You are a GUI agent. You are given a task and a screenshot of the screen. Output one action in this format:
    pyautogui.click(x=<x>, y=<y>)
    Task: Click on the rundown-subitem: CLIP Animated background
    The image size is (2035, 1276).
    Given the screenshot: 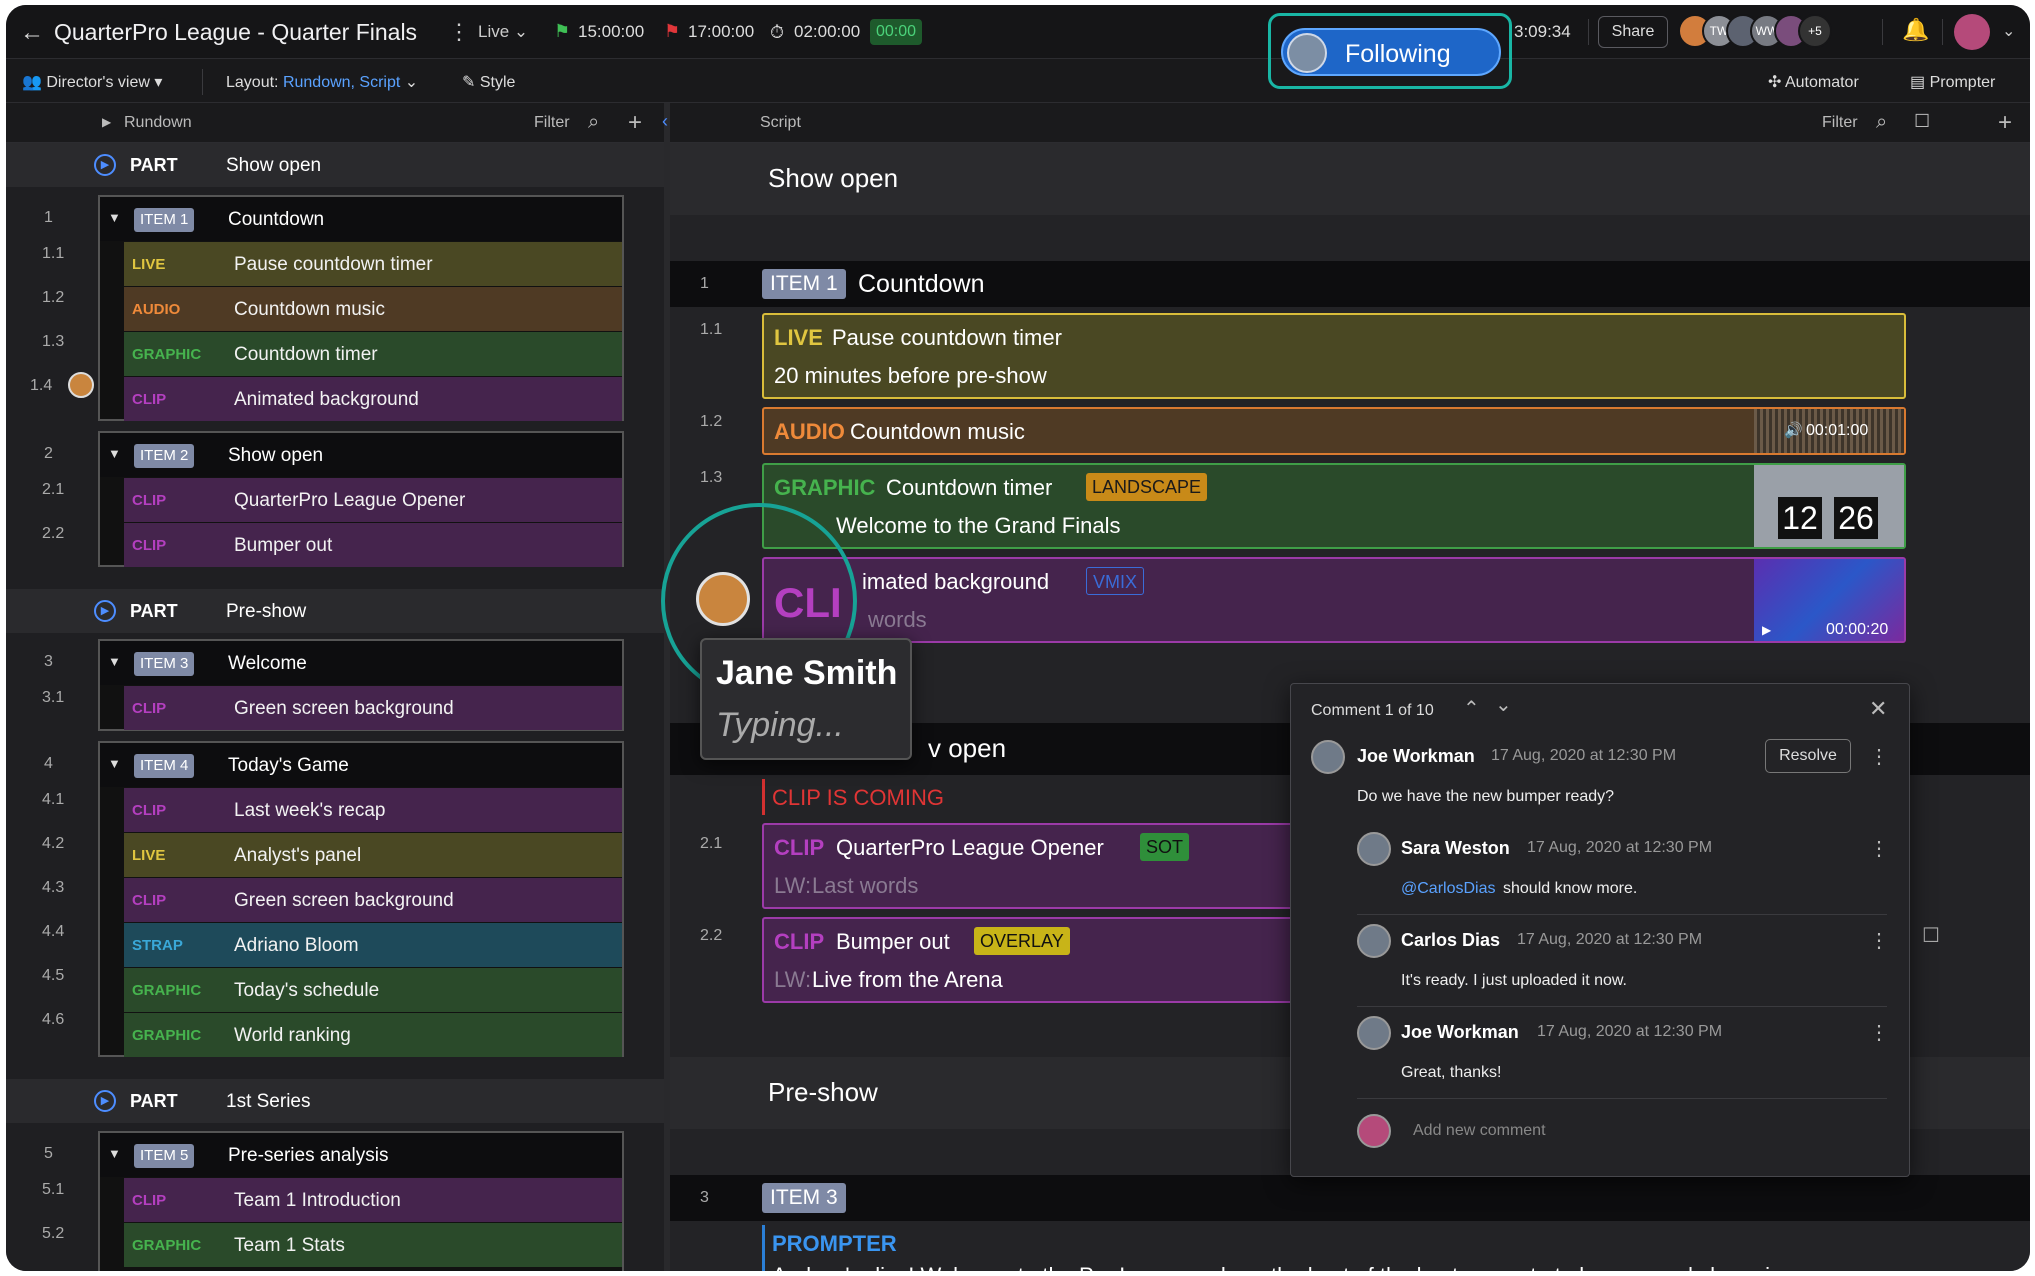 What is the action you would take?
    pyautogui.click(x=373, y=398)
    